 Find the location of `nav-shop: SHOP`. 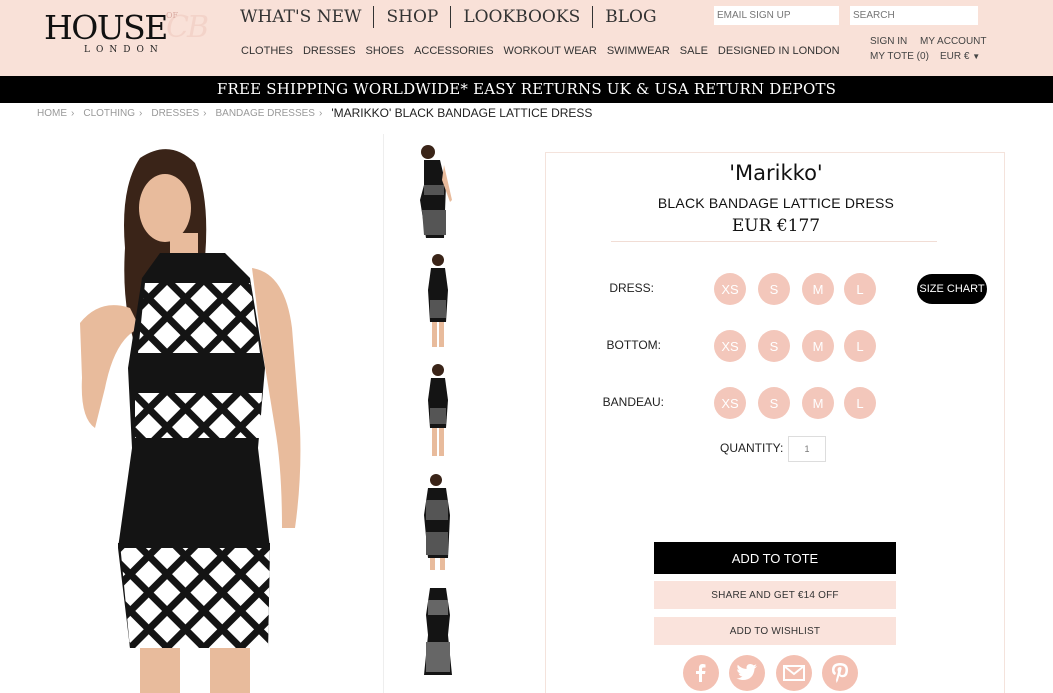

nav-shop: SHOP is located at coordinates (412, 17).